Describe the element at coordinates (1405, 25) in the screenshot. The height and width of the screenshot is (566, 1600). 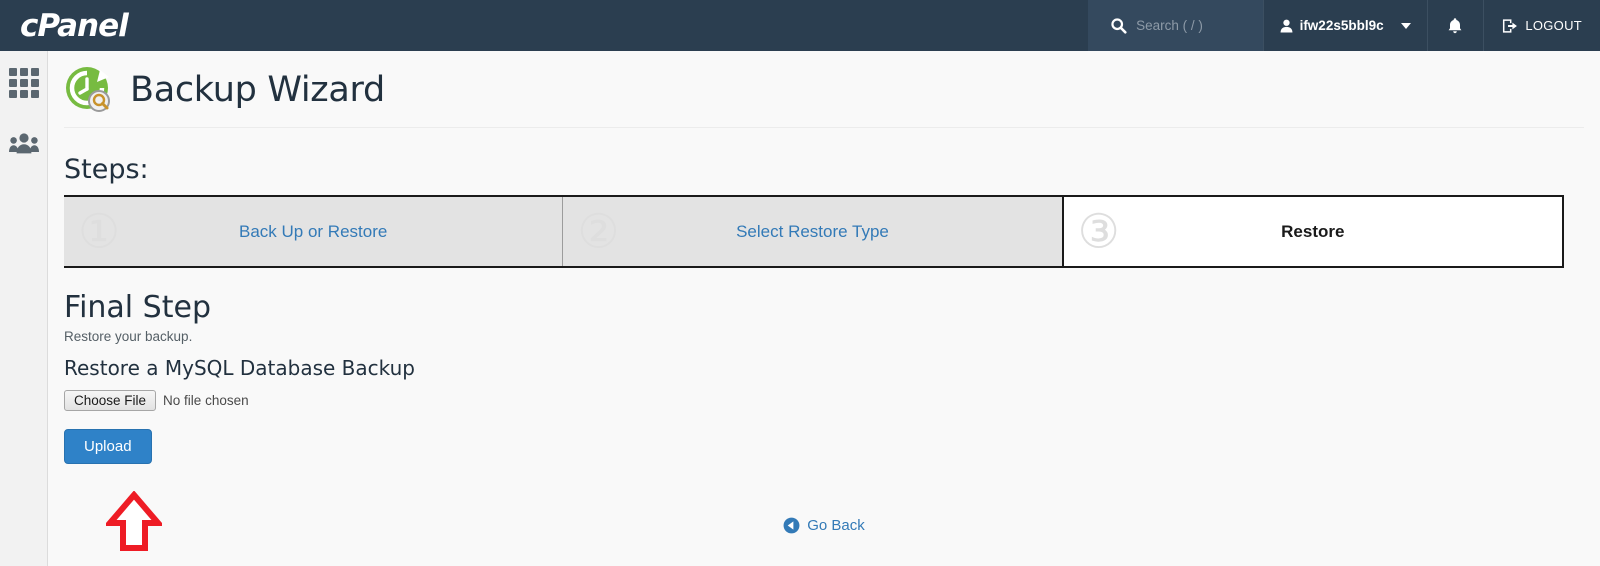
I see `chevron-down-icon` at that location.